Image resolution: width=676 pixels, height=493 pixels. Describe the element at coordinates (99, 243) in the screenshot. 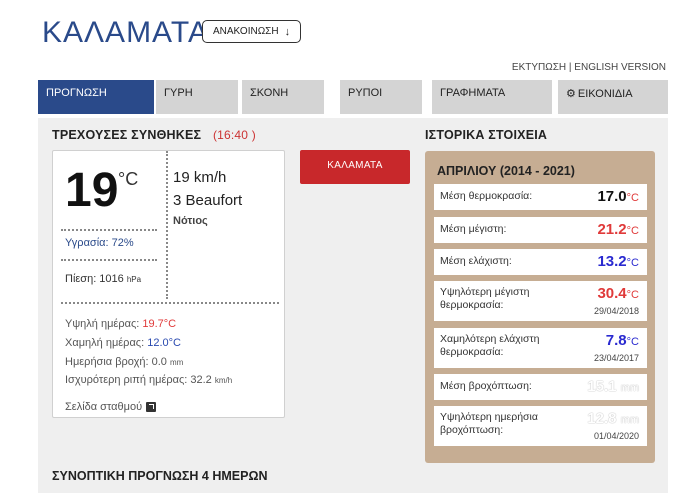

I see `humidity: Υγρασία: 72%` at that location.